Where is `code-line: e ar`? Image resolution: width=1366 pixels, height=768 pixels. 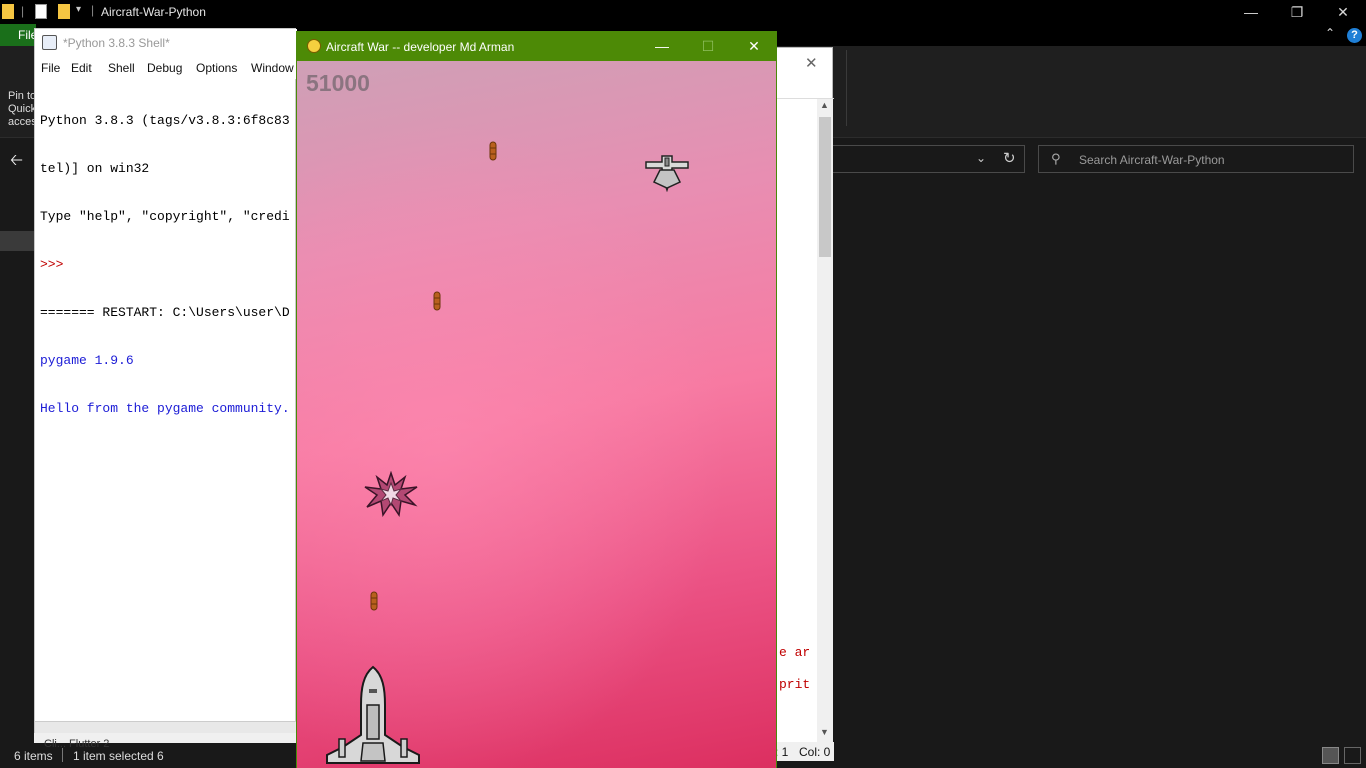
code-line: e ar is located at coordinates (795, 652).